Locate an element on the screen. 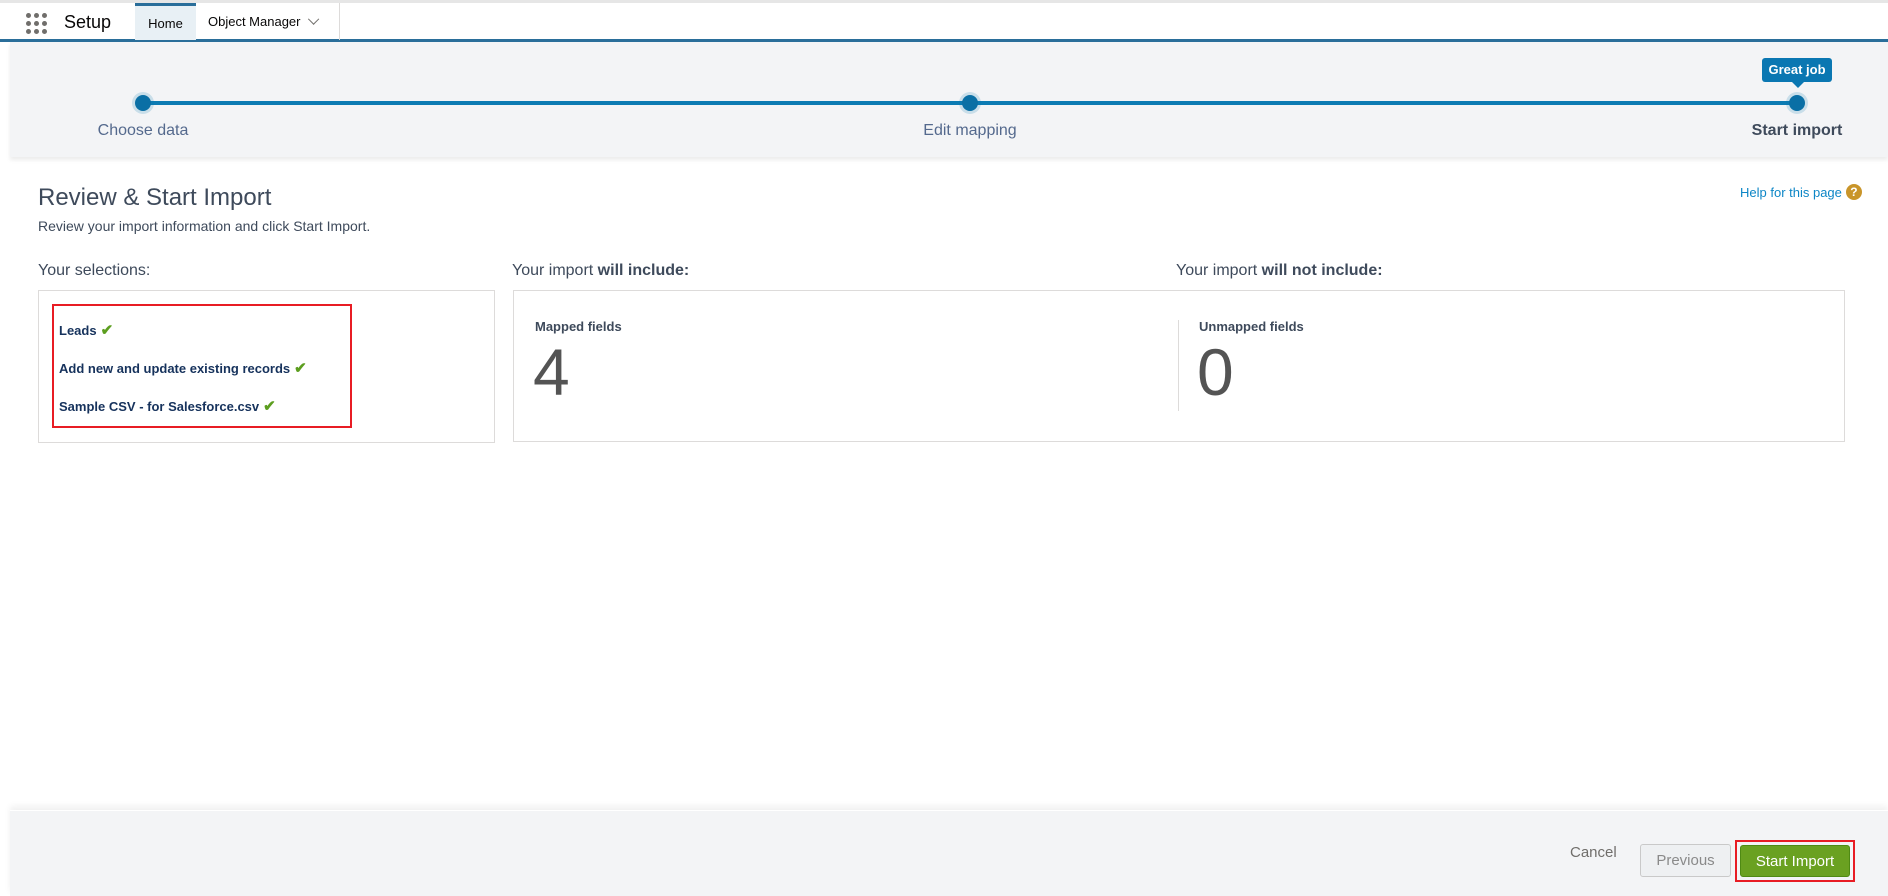 The image size is (1888, 896). top-nav-bar: Setup Home Object Manager is located at coordinates (944, 21).